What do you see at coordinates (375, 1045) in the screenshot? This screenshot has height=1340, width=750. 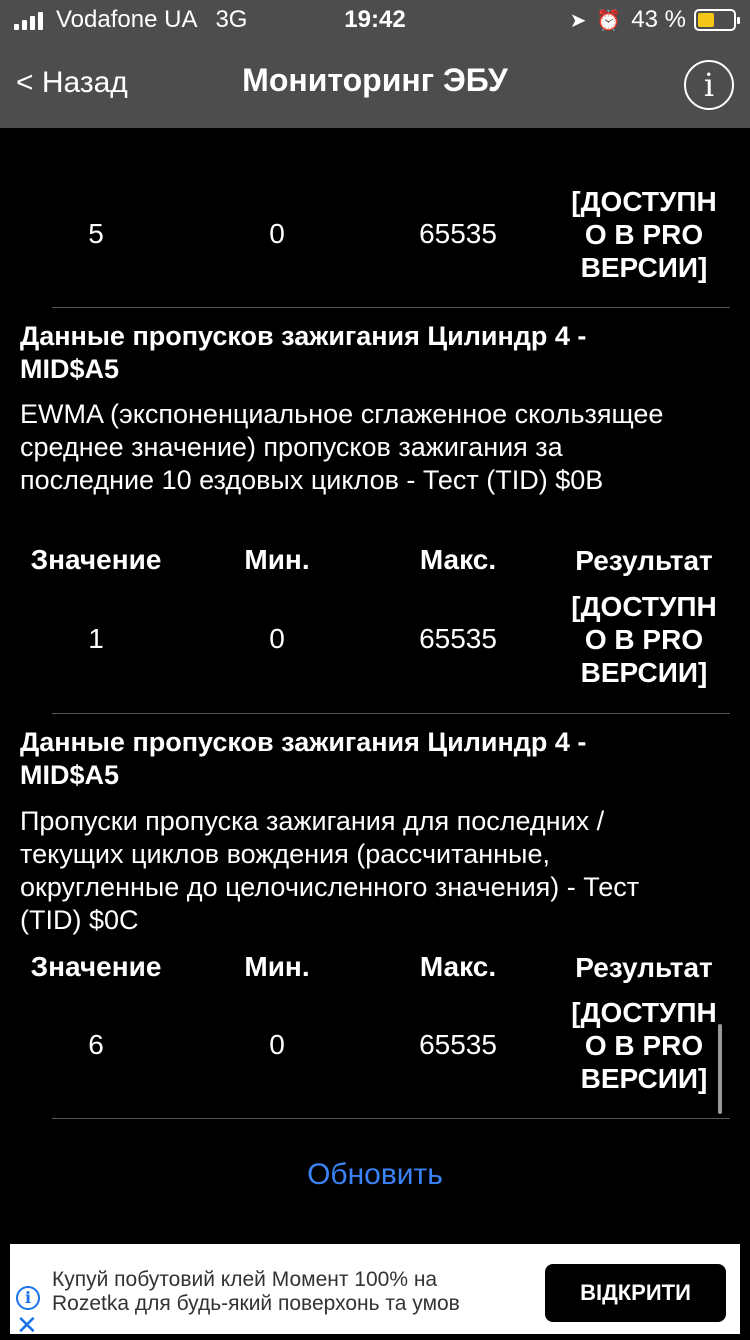 I see `table-row: 6 0 65535 [ДОСТУПН О В PRO ВЕРСИИ]` at bounding box center [375, 1045].